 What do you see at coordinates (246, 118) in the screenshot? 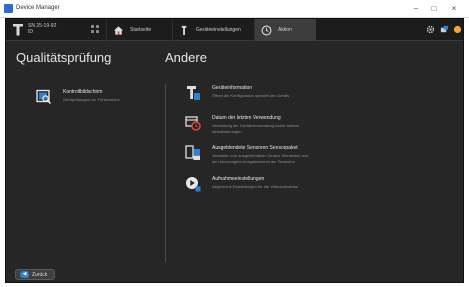
I see `entry-title: Datum der letzten Verwendung` at bounding box center [246, 118].